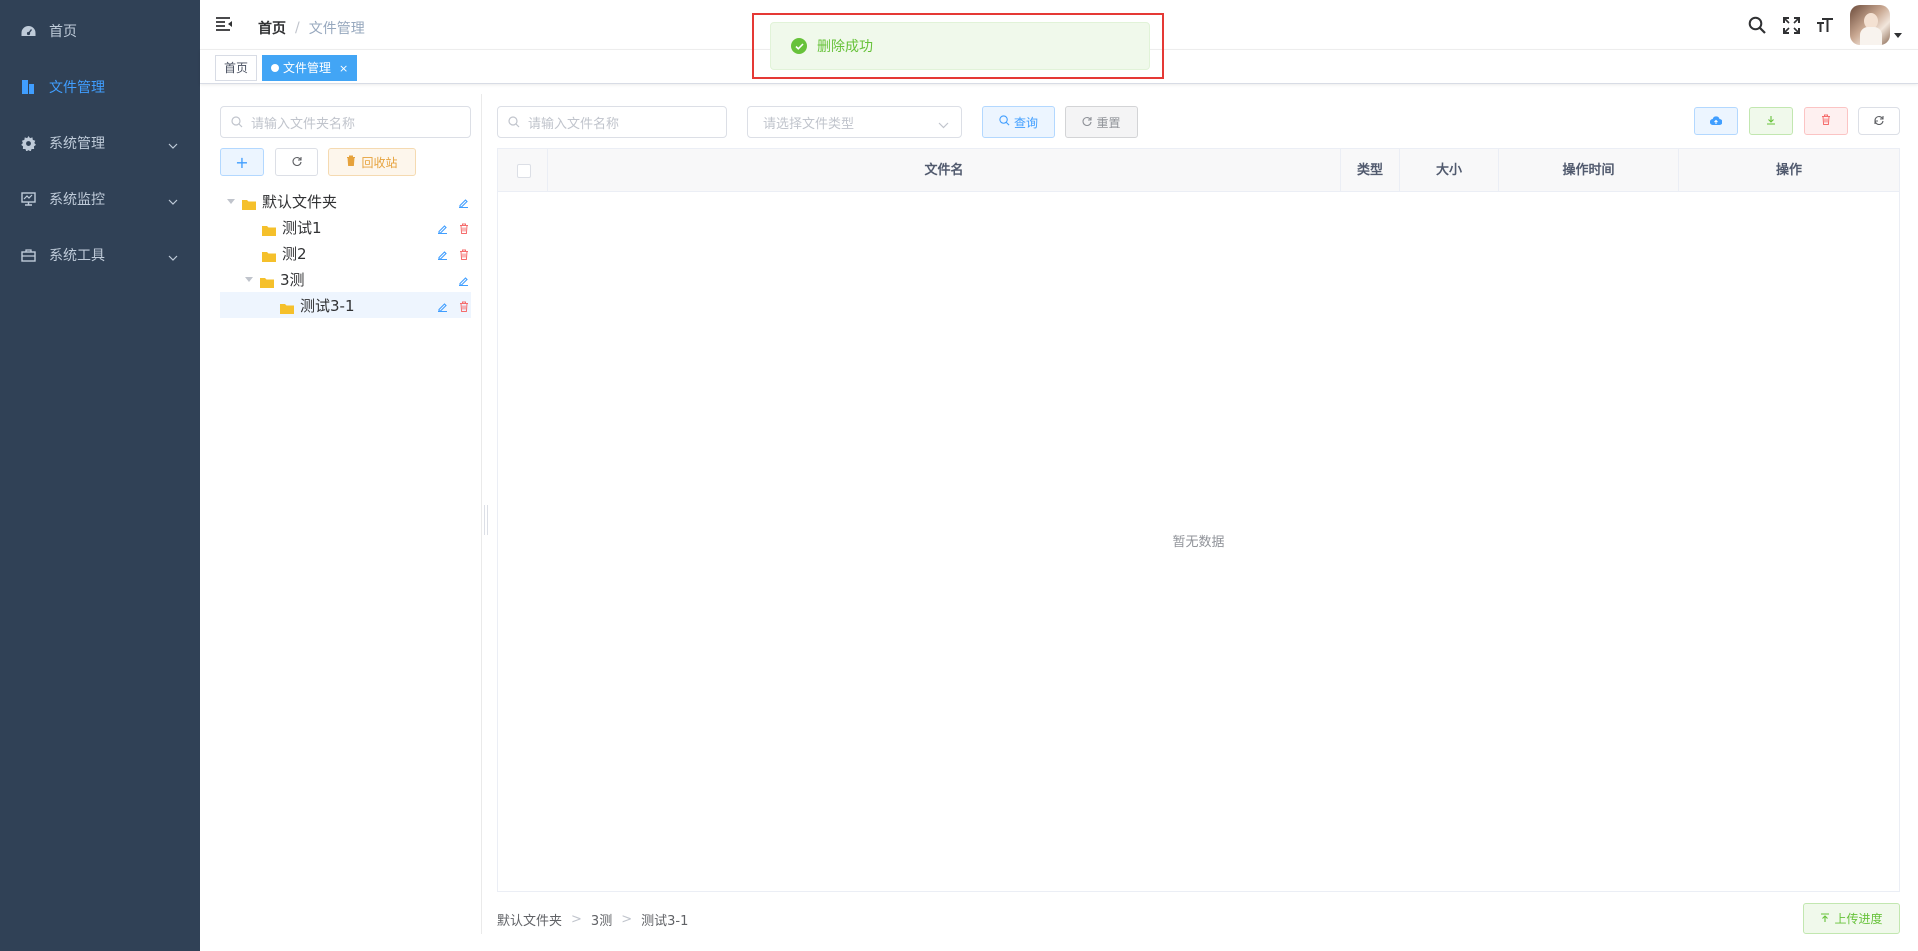 Image resolution: width=1918 pixels, height=951 pixels. I want to click on table-header: 文件名 类型 大小 操作时间 操作, so click(1198, 170).